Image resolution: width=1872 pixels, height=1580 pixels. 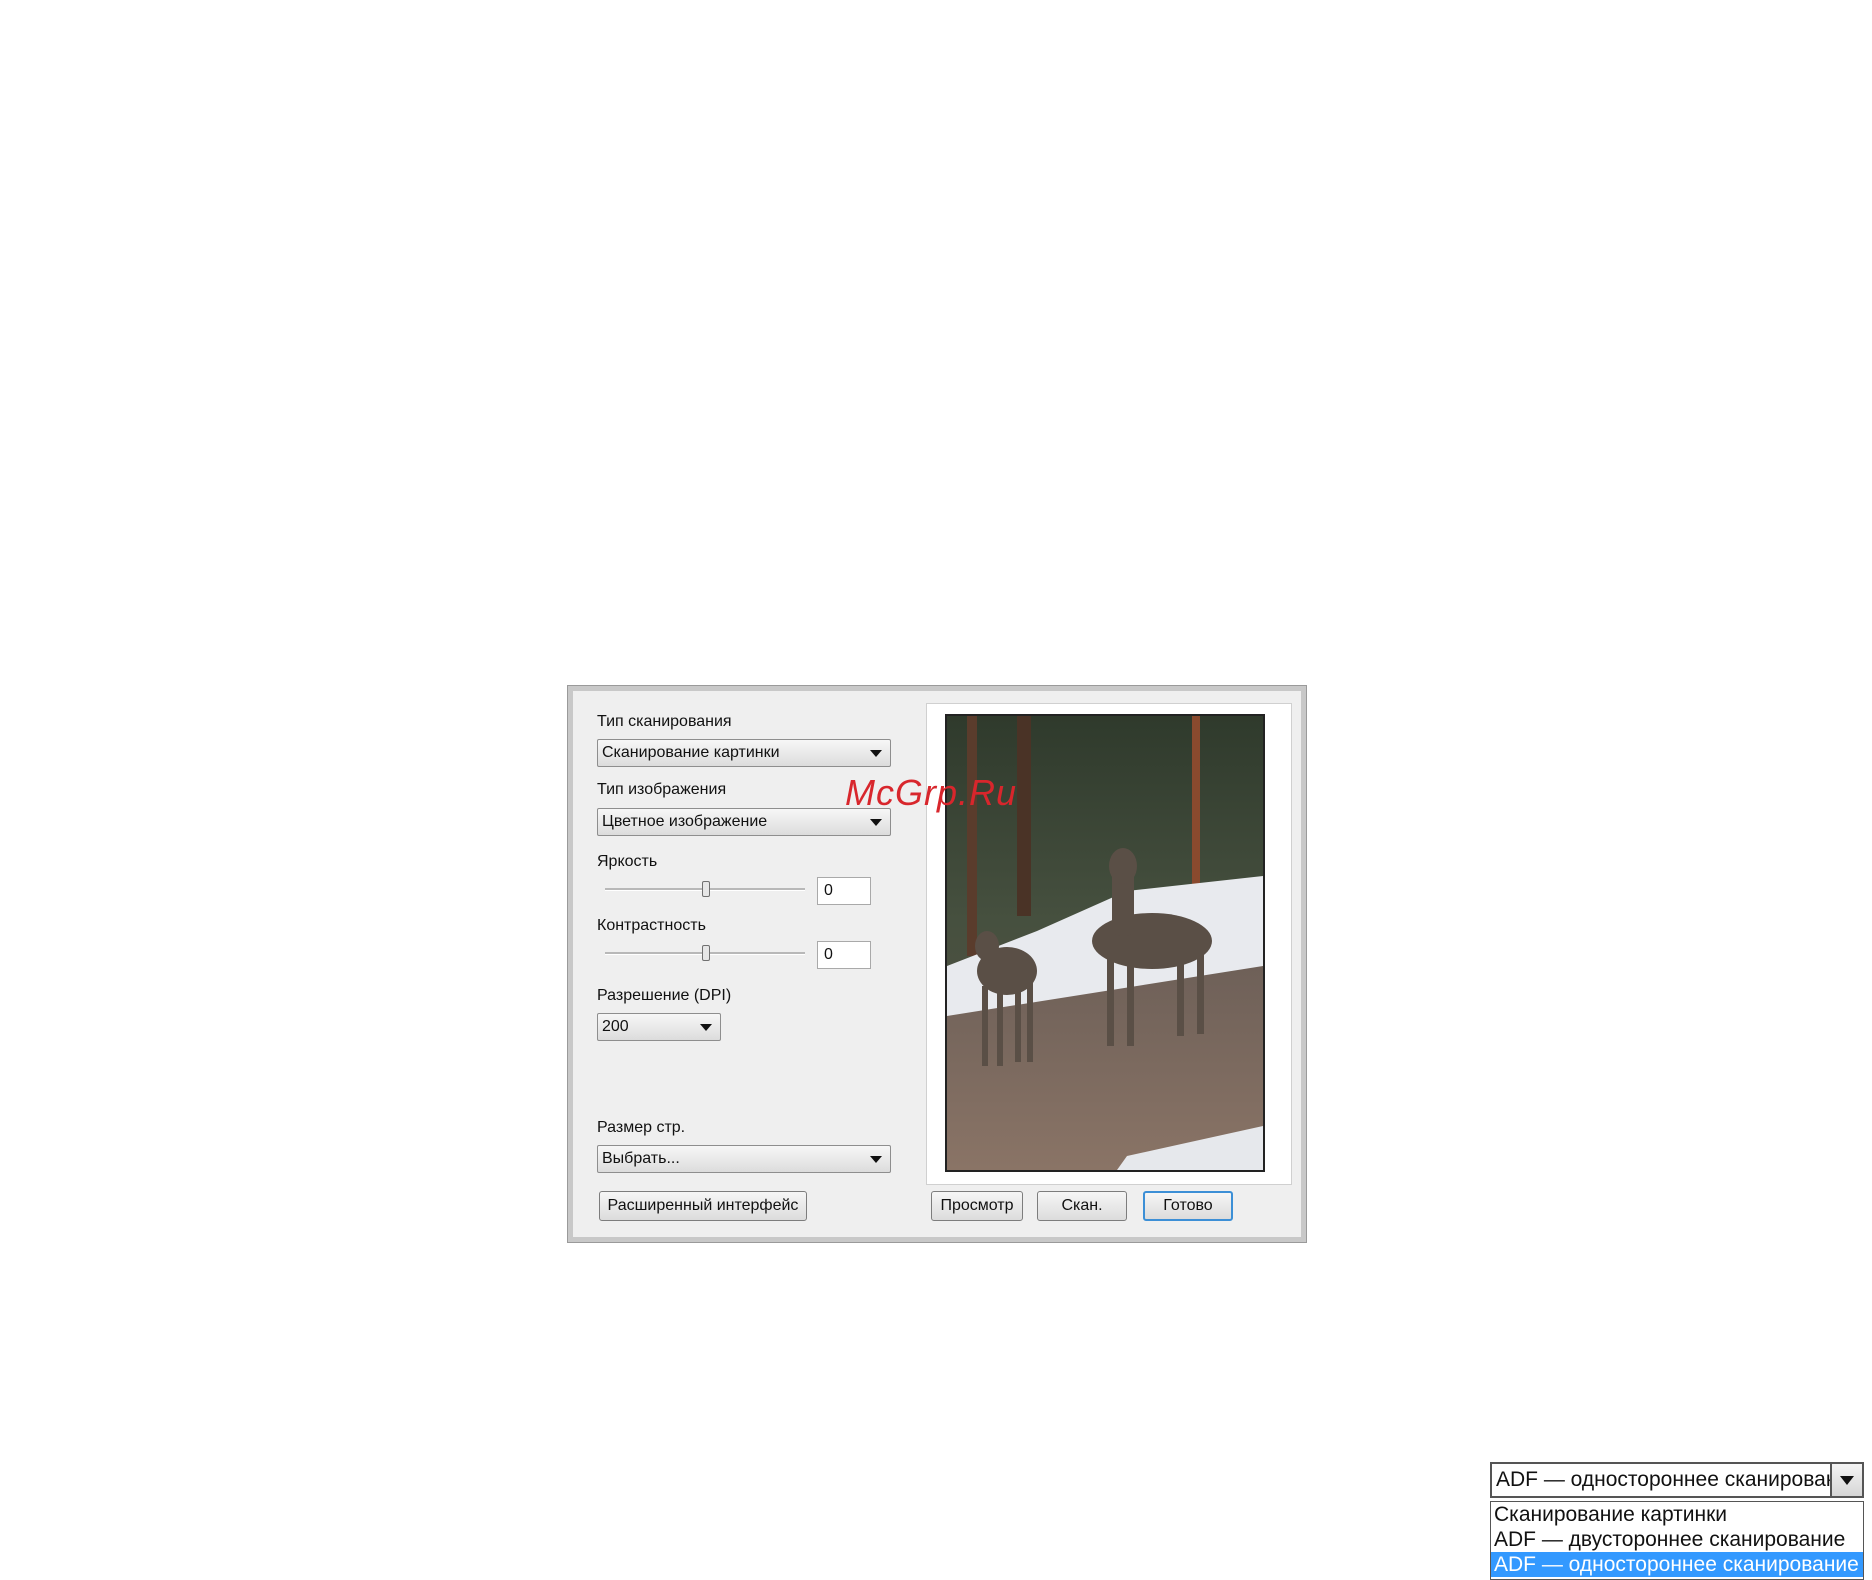 What do you see at coordinates (662, 789) in the screenshot?
I see `image-type-label: Тип изображения` at bounding box center [662, 789].